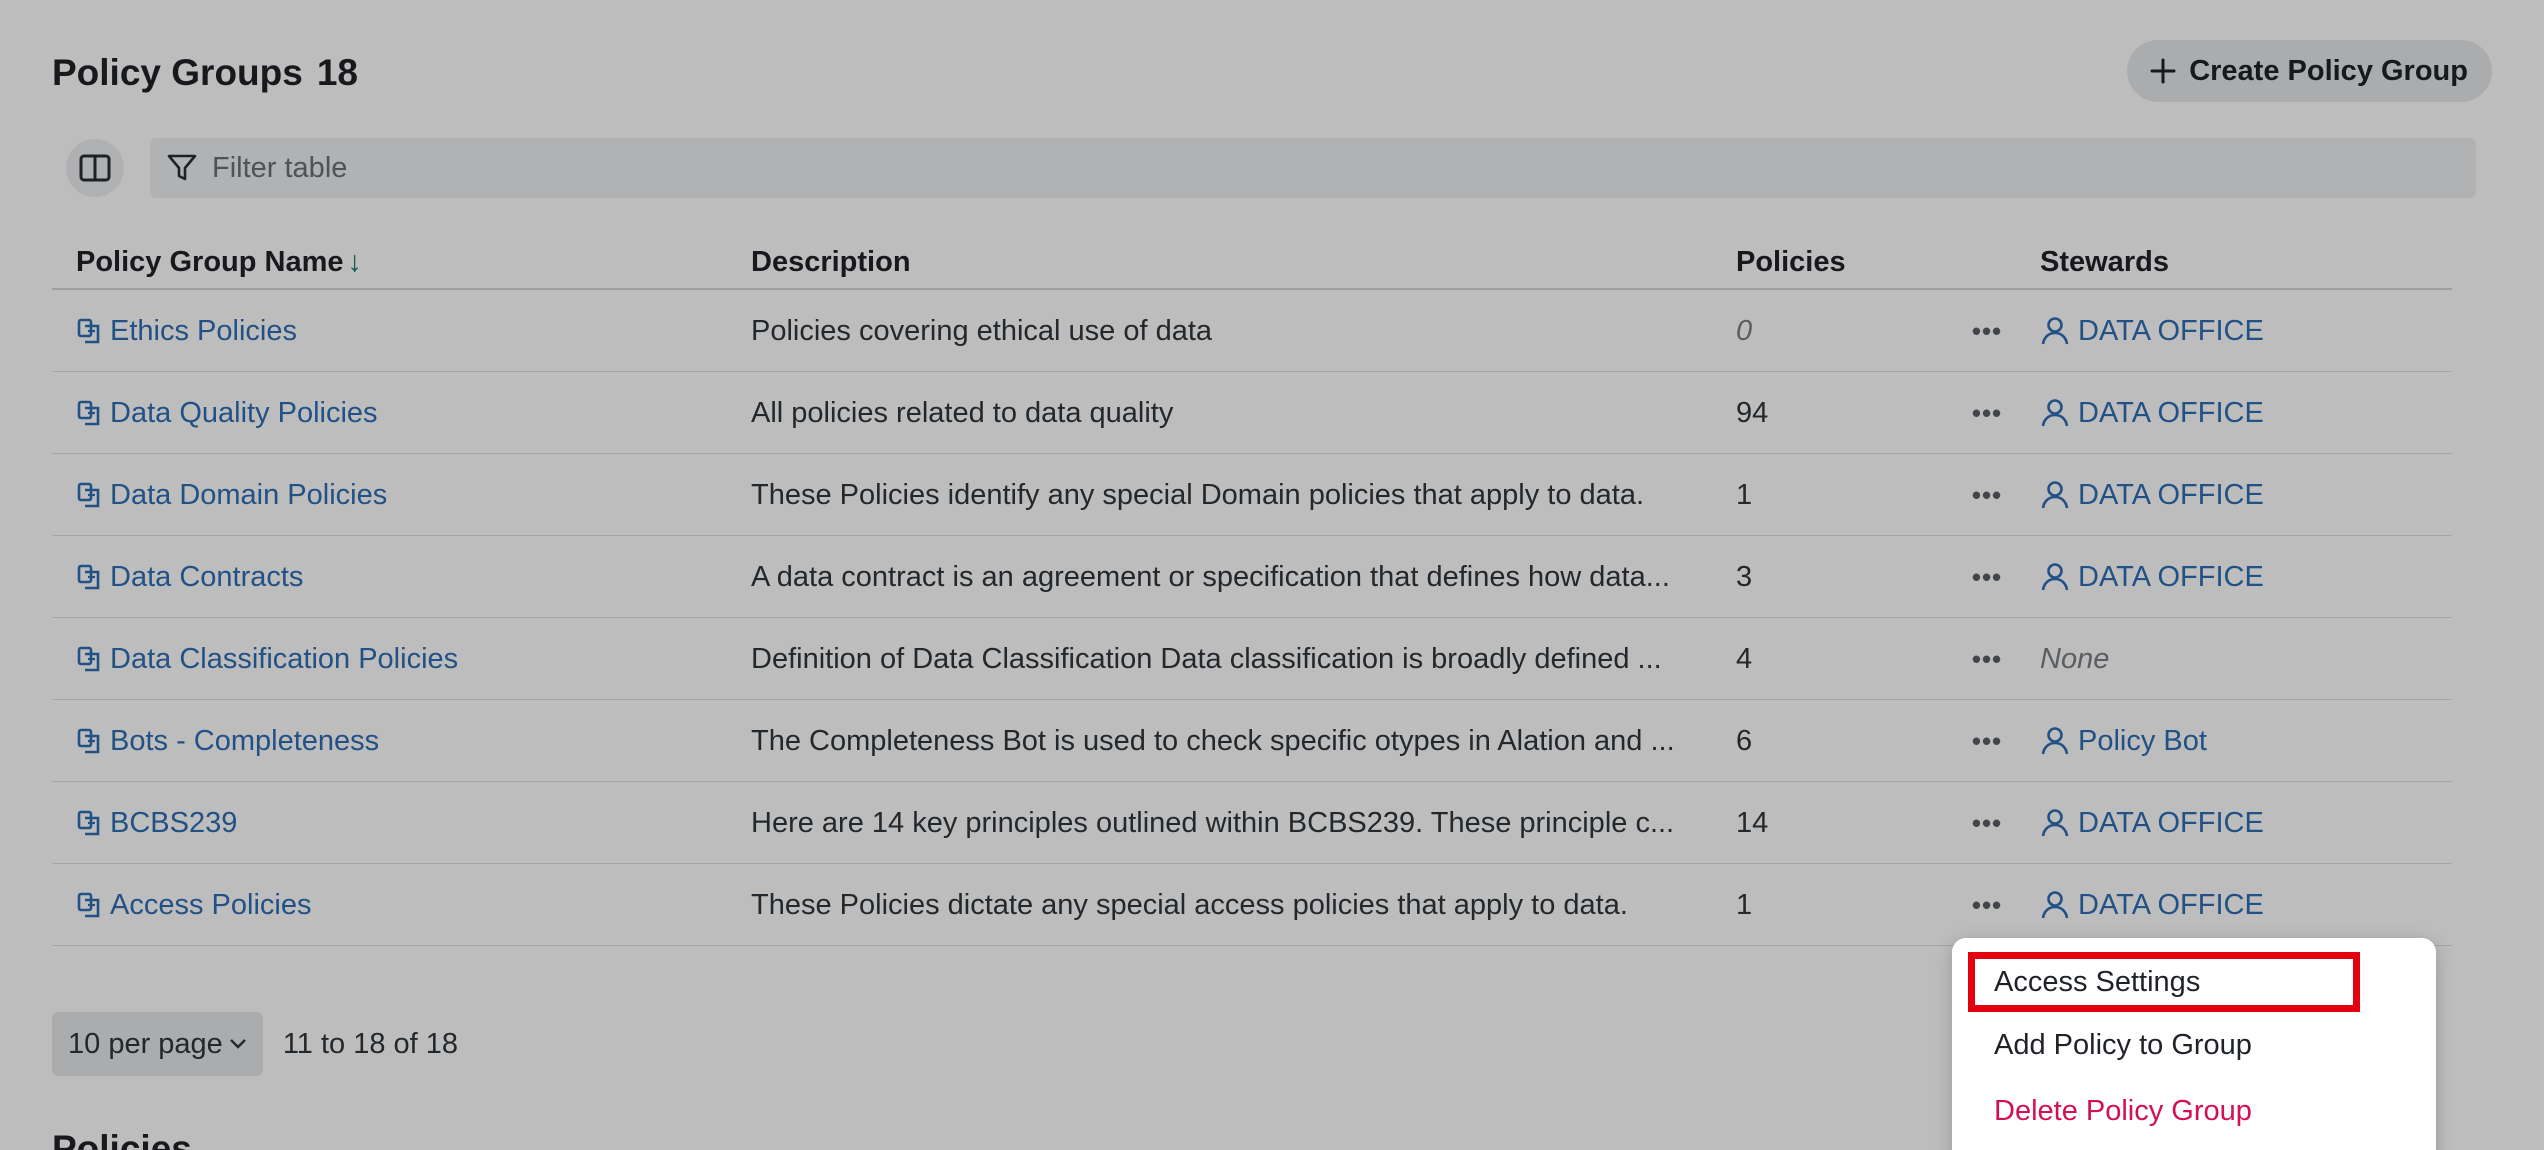 The width and height of the screenshot is (2544, 1150). What do you see at coordinates (2164, 982) in the screenshot?
I see `menu-item-access-settings: Access Settings` at bounding box center [2164, 982].